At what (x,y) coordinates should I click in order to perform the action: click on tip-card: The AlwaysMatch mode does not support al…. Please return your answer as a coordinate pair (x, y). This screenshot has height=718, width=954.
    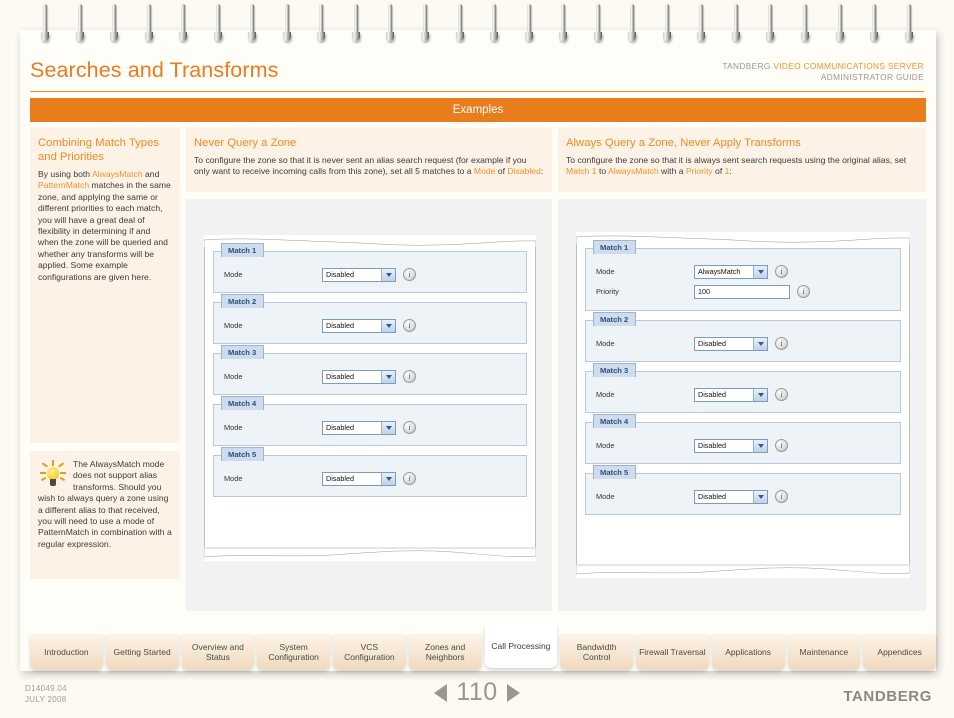
    Looking at the image, I should click on (105, 515).